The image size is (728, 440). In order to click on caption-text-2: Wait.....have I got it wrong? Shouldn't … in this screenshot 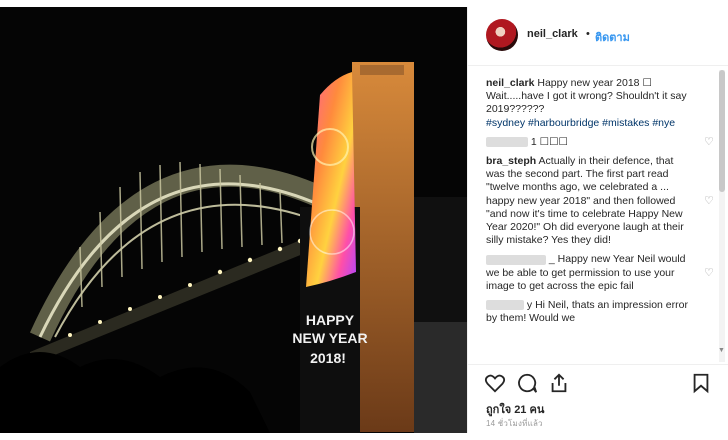, I will do `click(586, 103)`.